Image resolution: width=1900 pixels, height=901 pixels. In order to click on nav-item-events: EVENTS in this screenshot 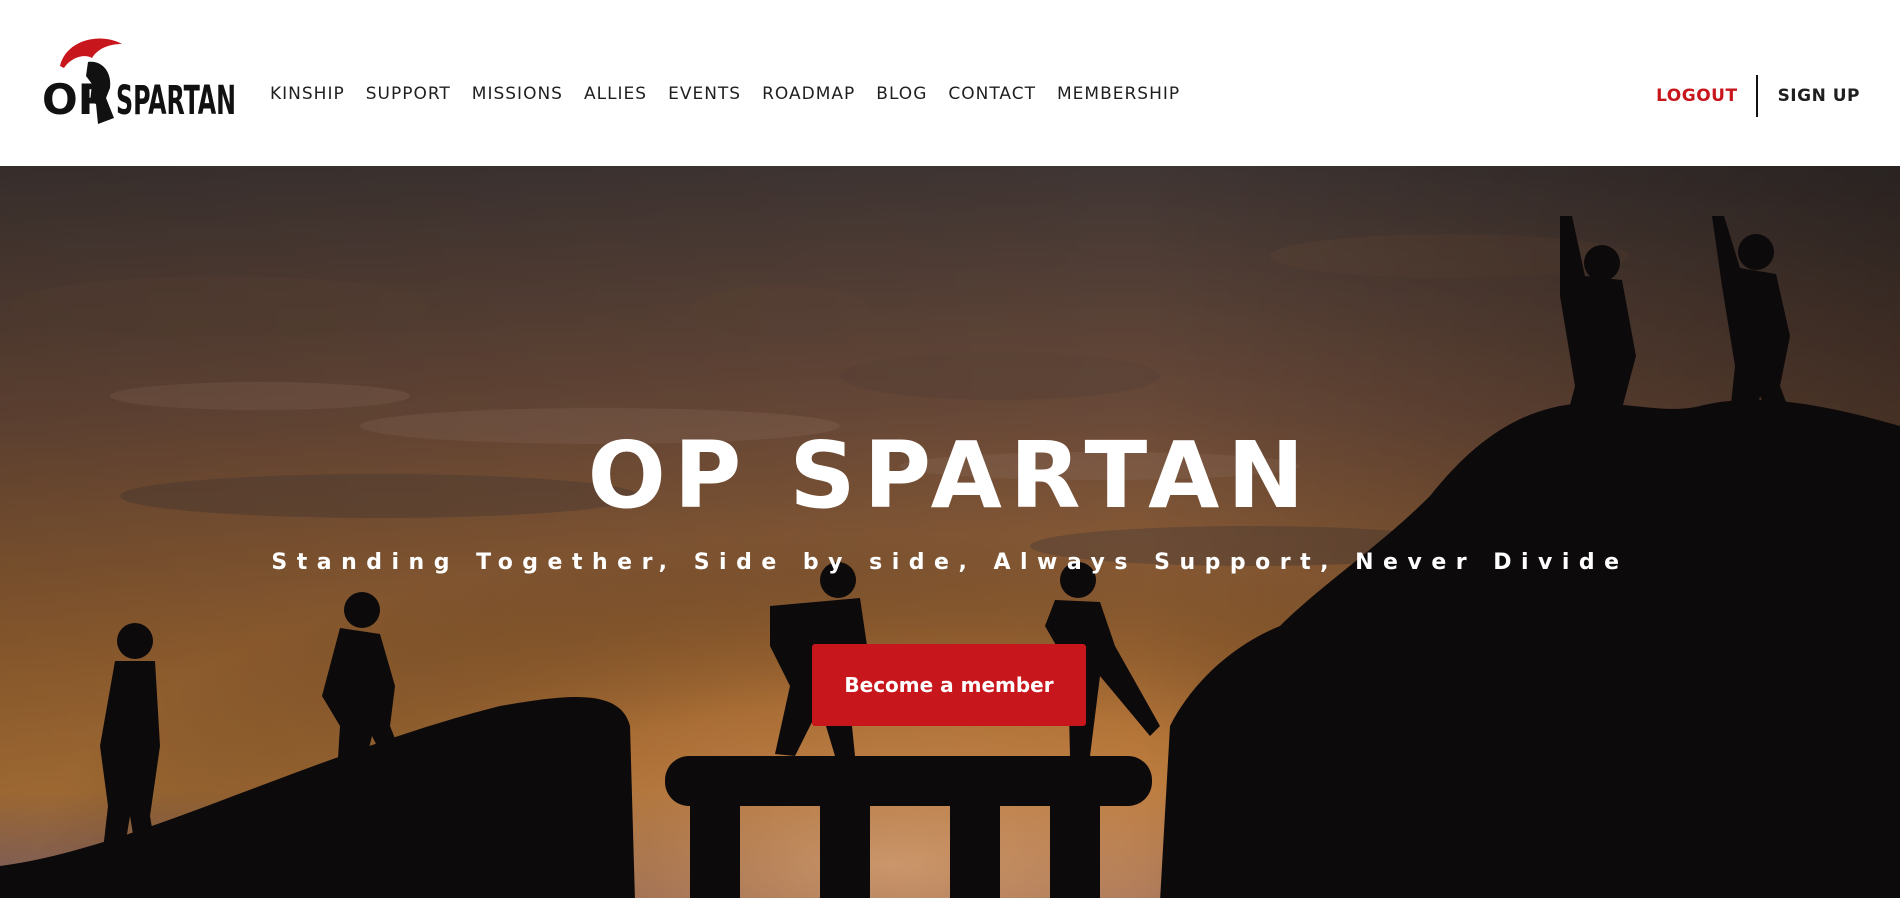, I will do `click(704, 94)`.